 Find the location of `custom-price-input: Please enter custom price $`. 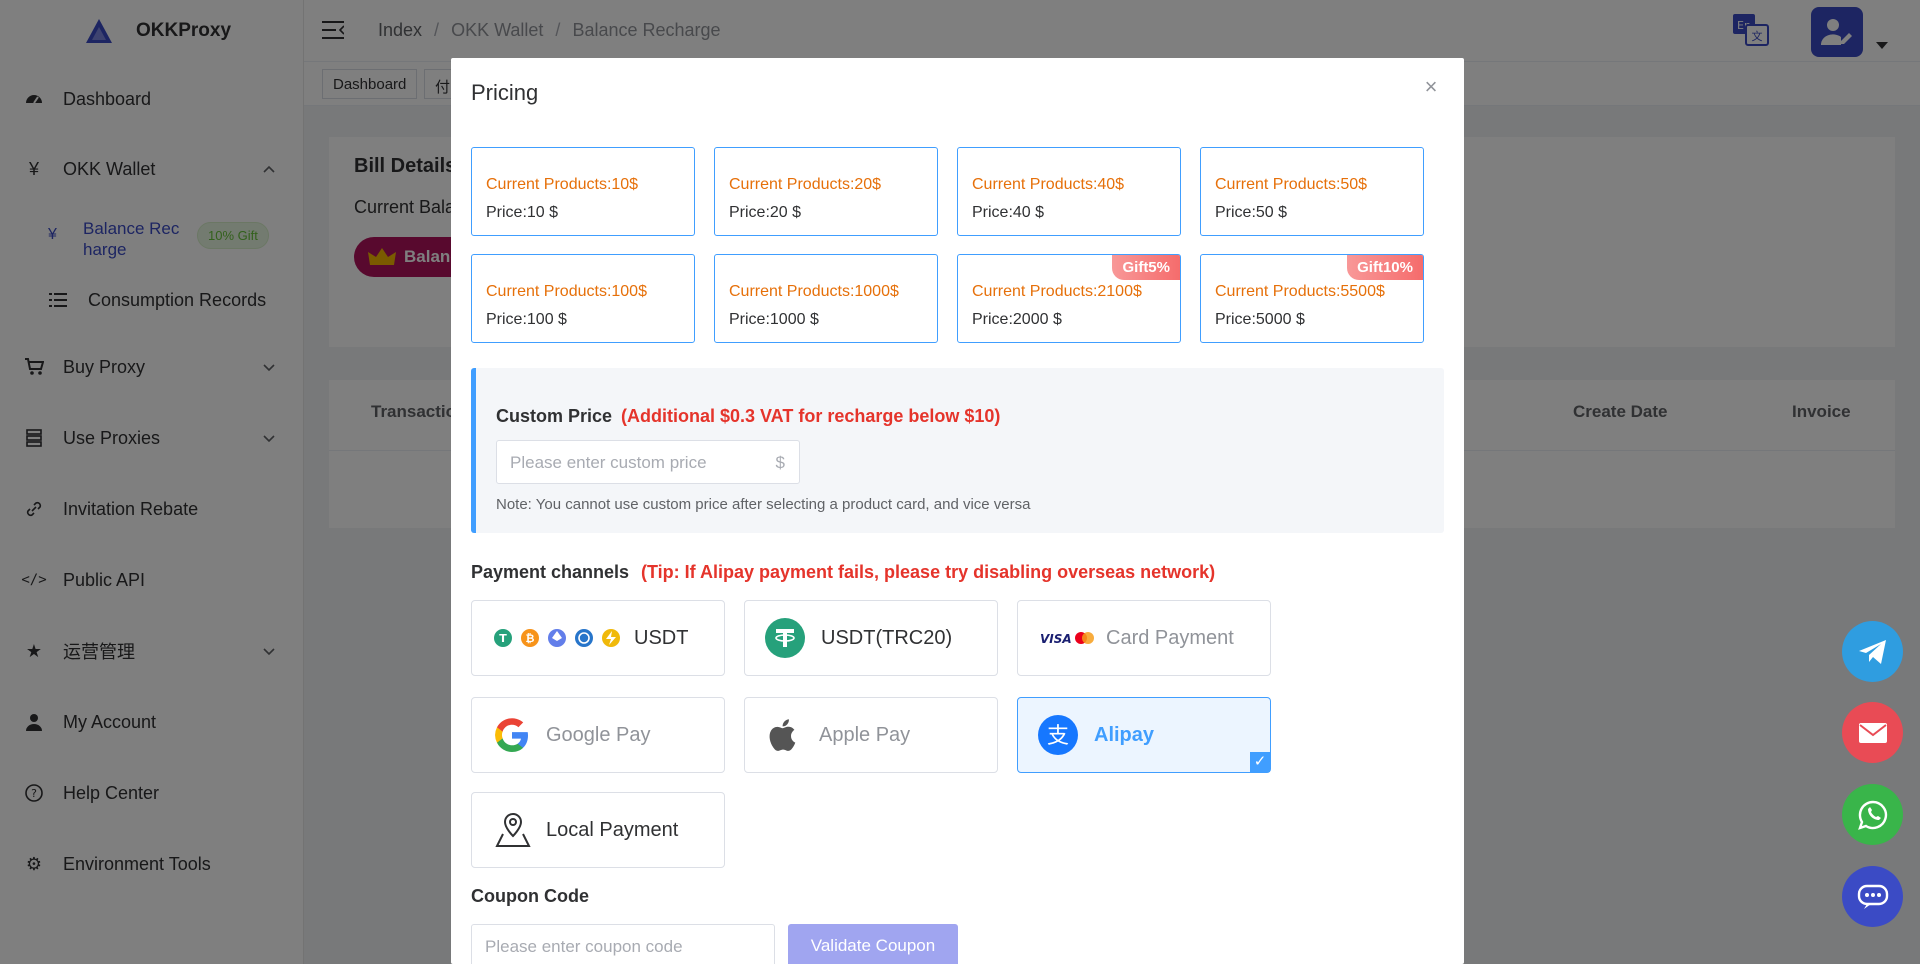

custom-price-input: Please enter custom price $ is located at coordinates (648, 462).